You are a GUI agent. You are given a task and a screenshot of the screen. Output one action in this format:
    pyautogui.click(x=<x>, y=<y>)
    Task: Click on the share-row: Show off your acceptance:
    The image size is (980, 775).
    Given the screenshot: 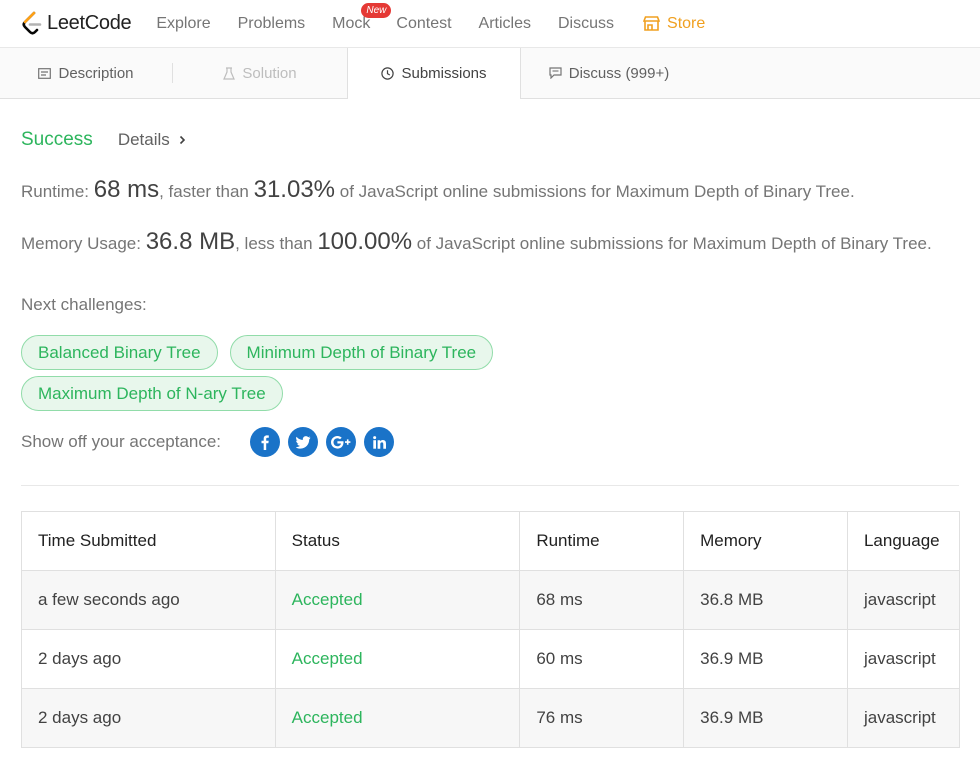 What is the action you would take?
    pyautogui.click(x=490, y=442)
    